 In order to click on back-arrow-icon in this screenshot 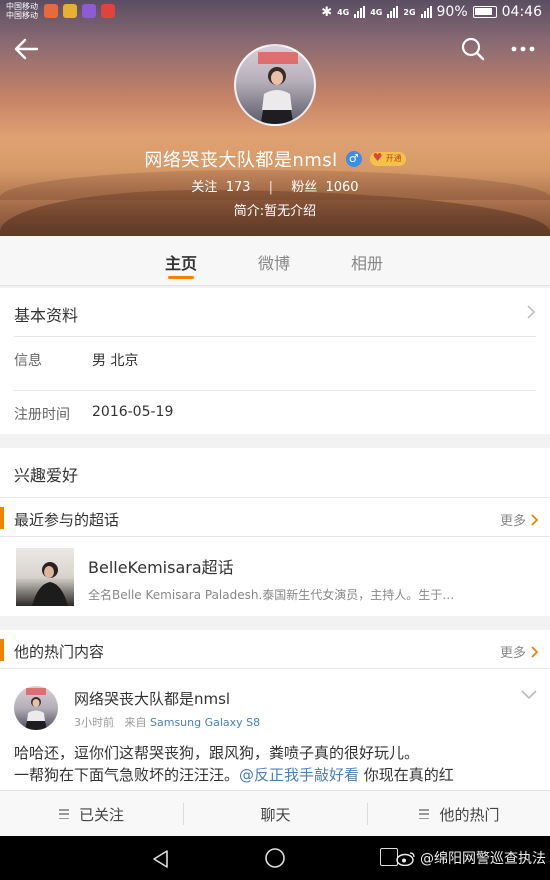, I will do `click(26, 49)`.